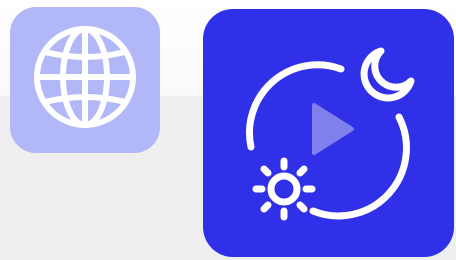 The height and width of the screenshot is (260, 456). What do you see at coordinates (387, 74) in the screenshot?
I see `moon-icon` at bounding box center [387, 74].